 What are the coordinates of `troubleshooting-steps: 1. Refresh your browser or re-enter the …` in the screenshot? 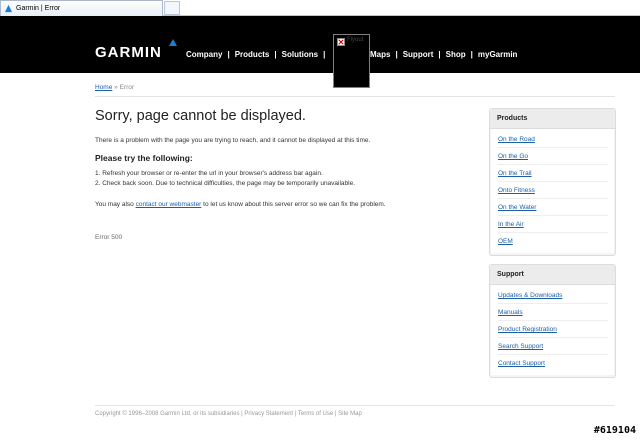 It's located at (225, 180).